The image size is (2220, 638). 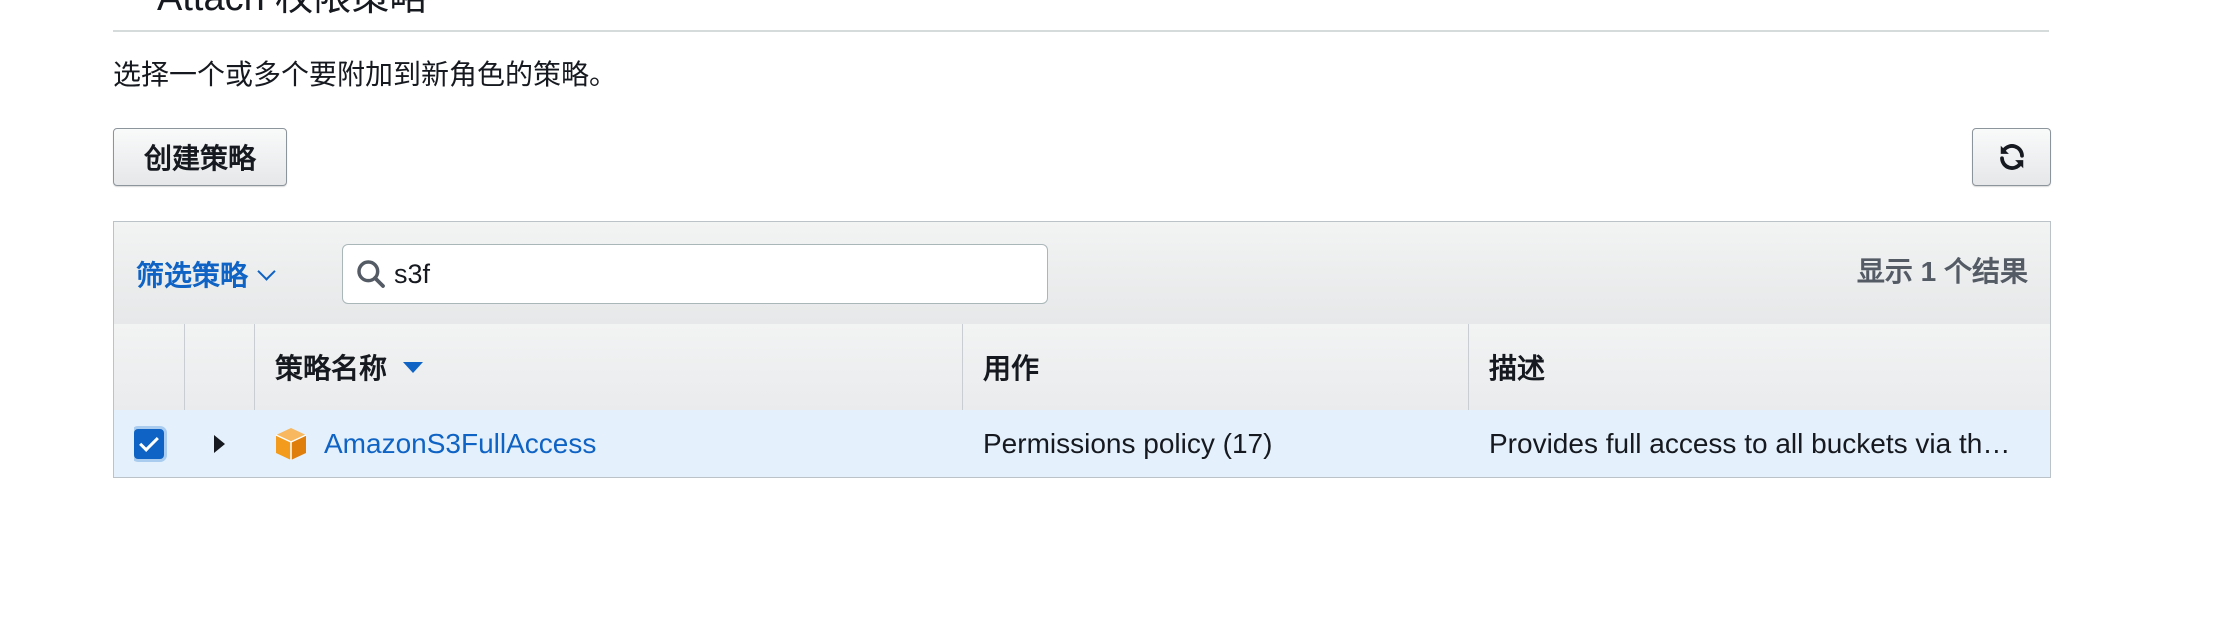 I want to click on column-header-policy-name: 策略名称, so click(x=609, y=367).